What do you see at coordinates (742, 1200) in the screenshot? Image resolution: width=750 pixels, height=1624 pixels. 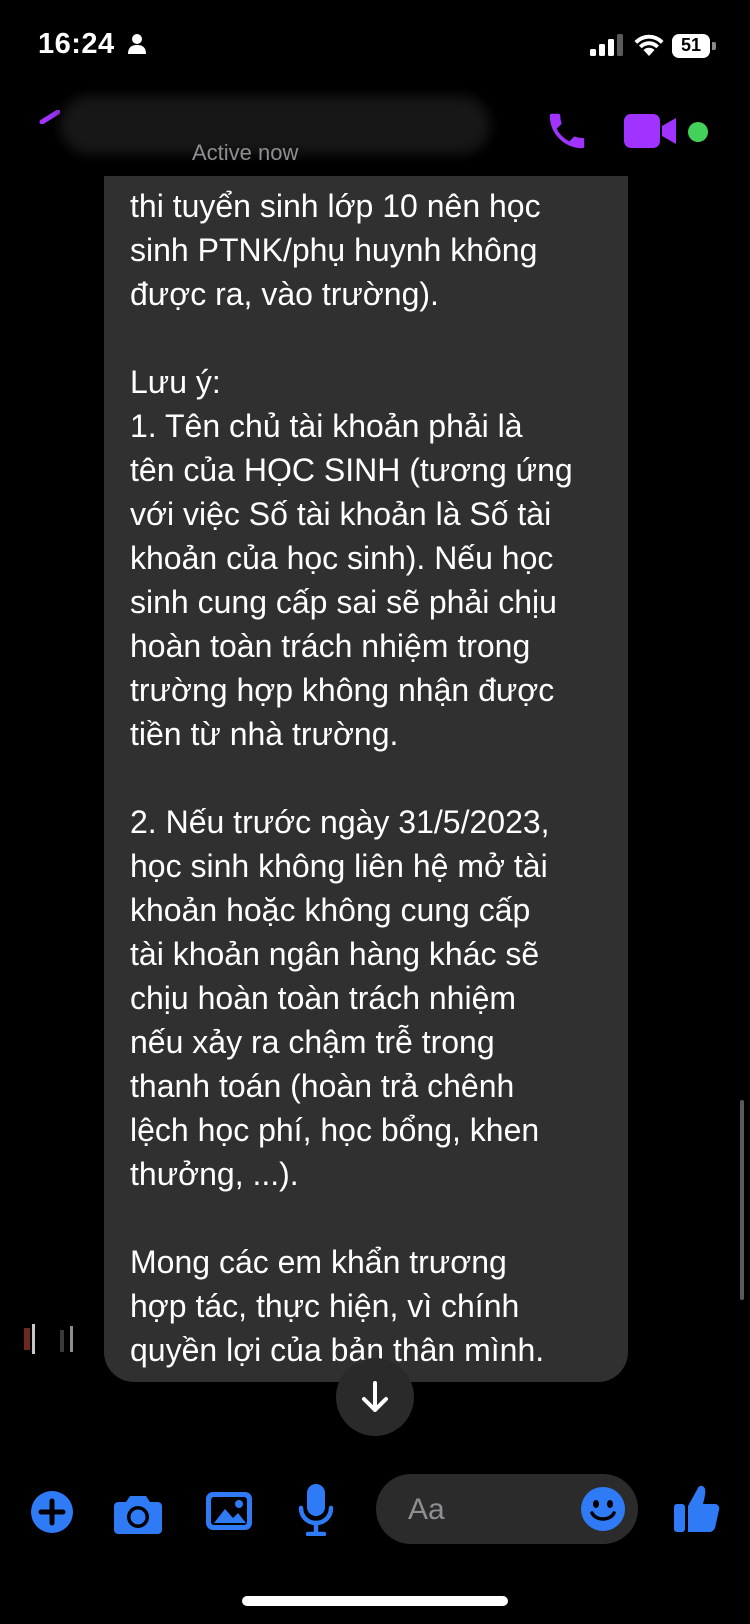 I see `scroll-indicator` at bounding box center [742, 1200].